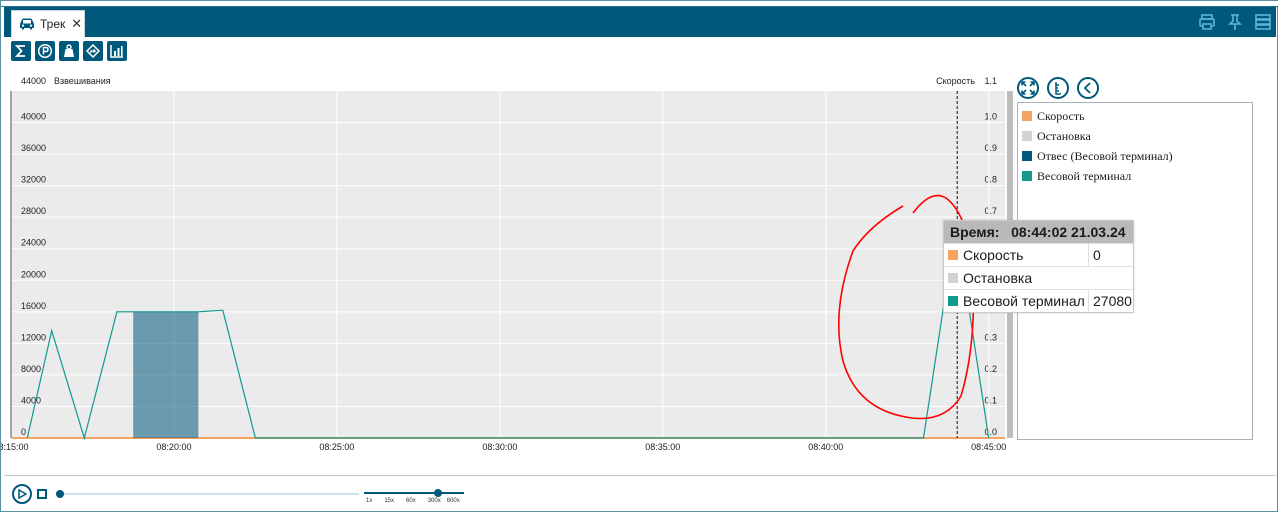 The width and height of the screenshot is (1278, 512). What do you see at coordinates (990, 369) in the screenshot?
I see `y-right-tick-label: 0.2` at bounding box center [990, 369].